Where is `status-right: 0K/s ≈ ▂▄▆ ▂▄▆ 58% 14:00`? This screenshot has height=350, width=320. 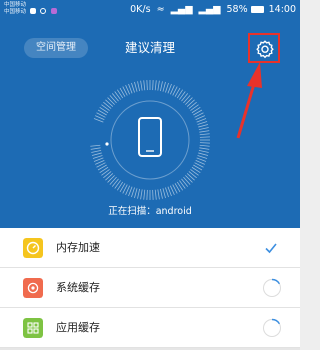
status-right: 0K/s ≈ ▂▄▆ ▂▄▆ 58% 14:00 is located at coordinates (211, 10).